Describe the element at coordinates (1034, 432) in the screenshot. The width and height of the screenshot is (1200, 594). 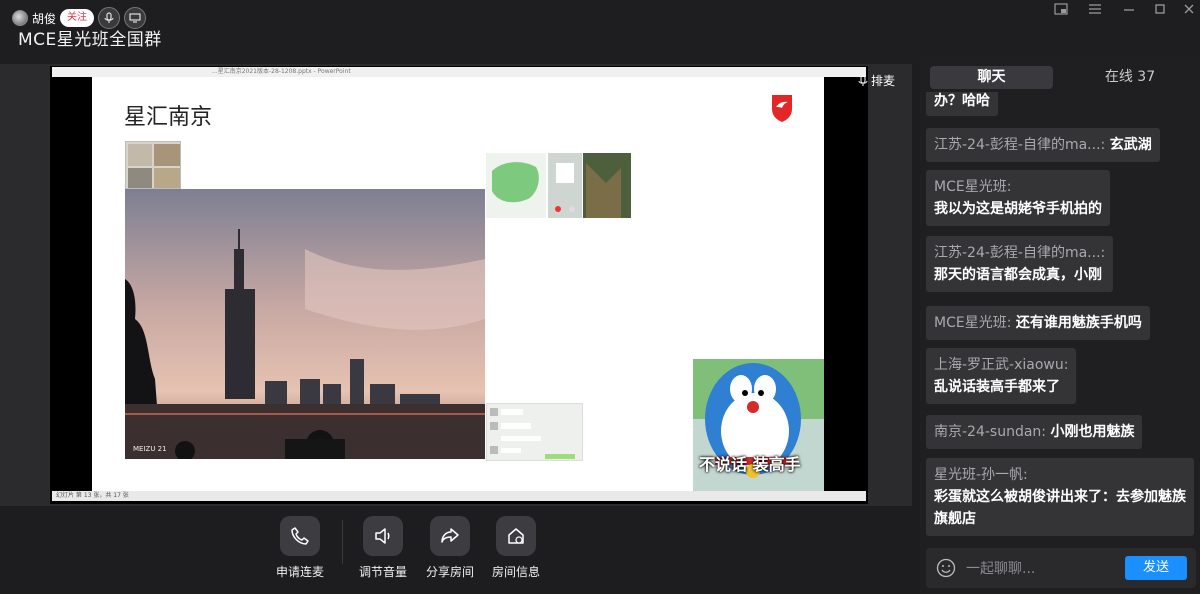
I see `chat-message: 南京-24-sundan: 小刚也用魅族` at that location.